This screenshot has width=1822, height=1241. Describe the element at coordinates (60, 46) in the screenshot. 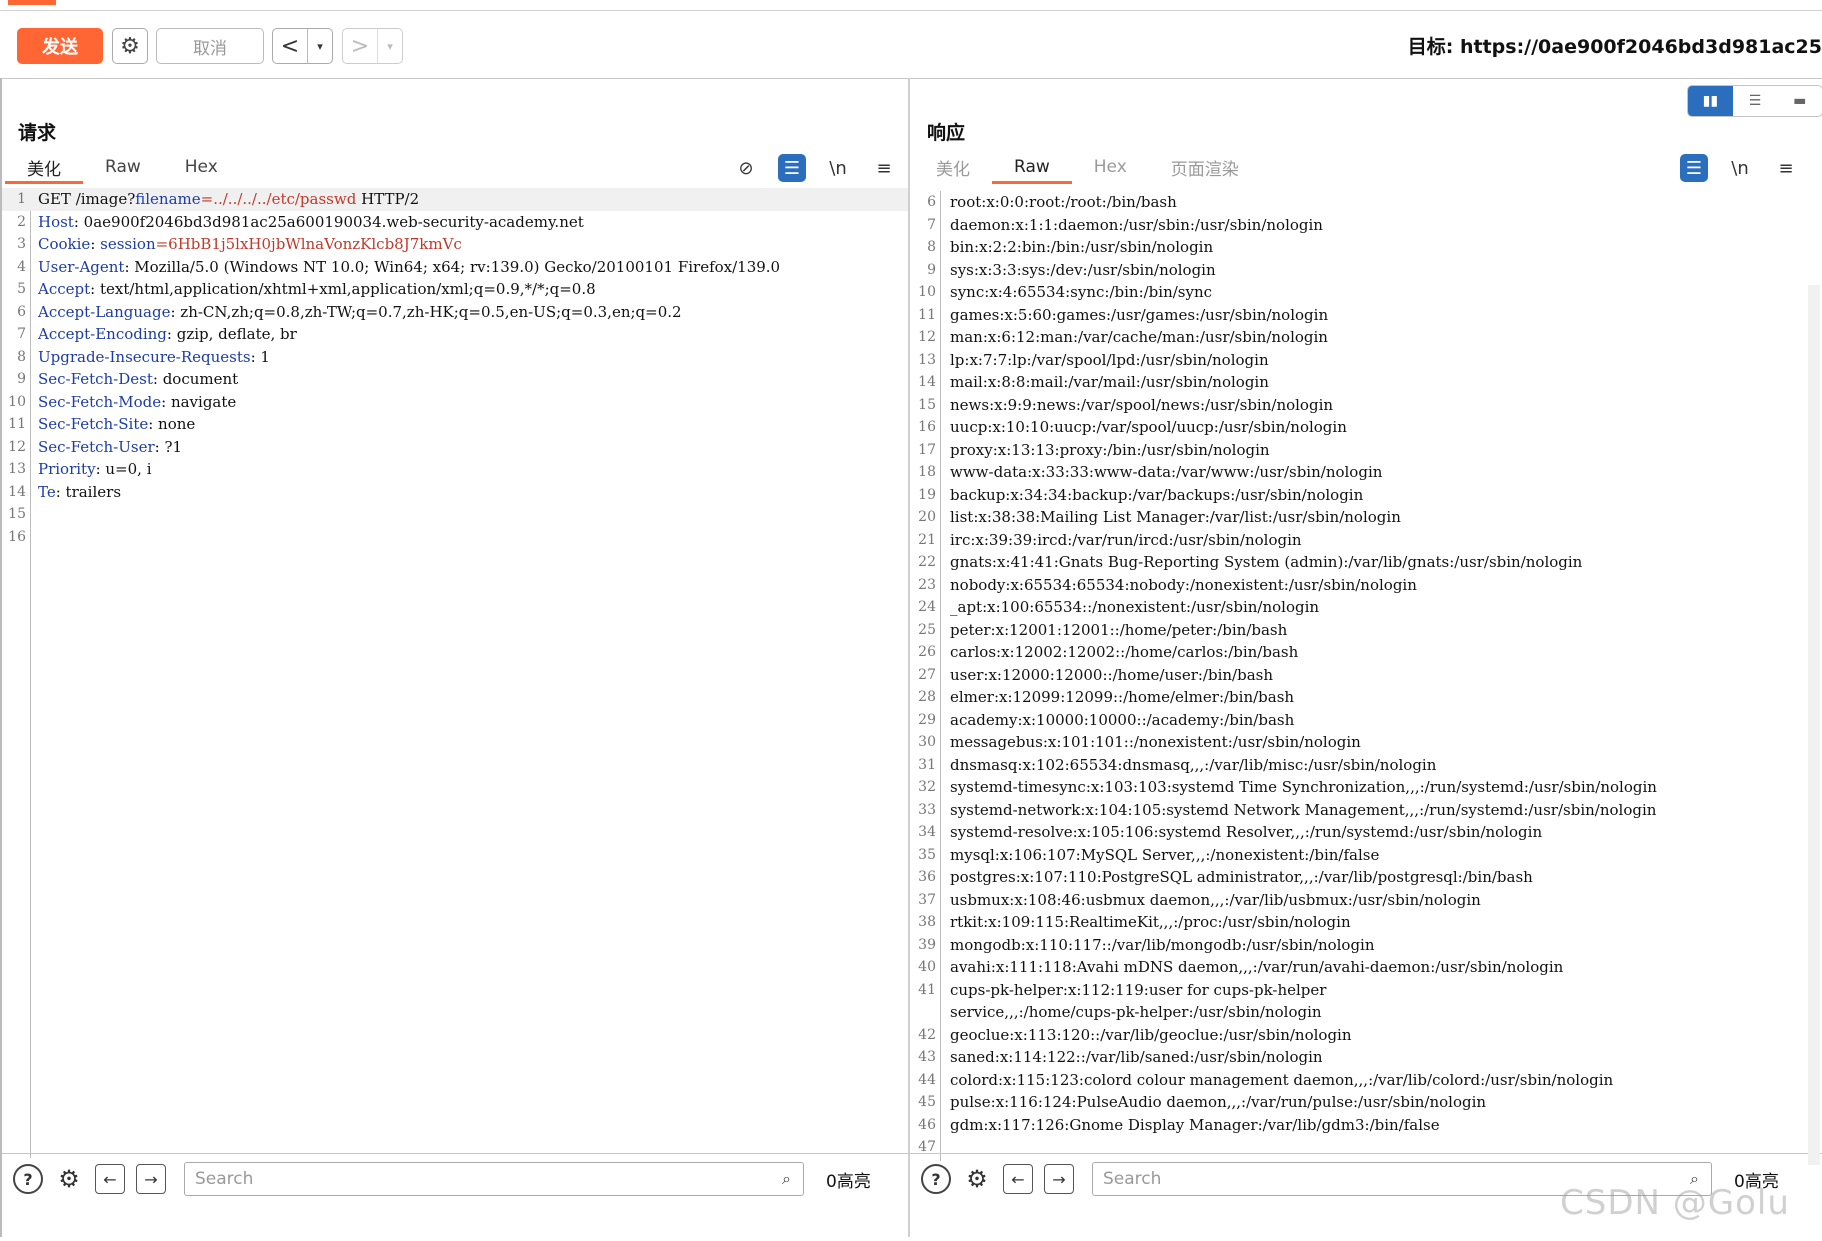

I see `send-button: 发送` at that location.